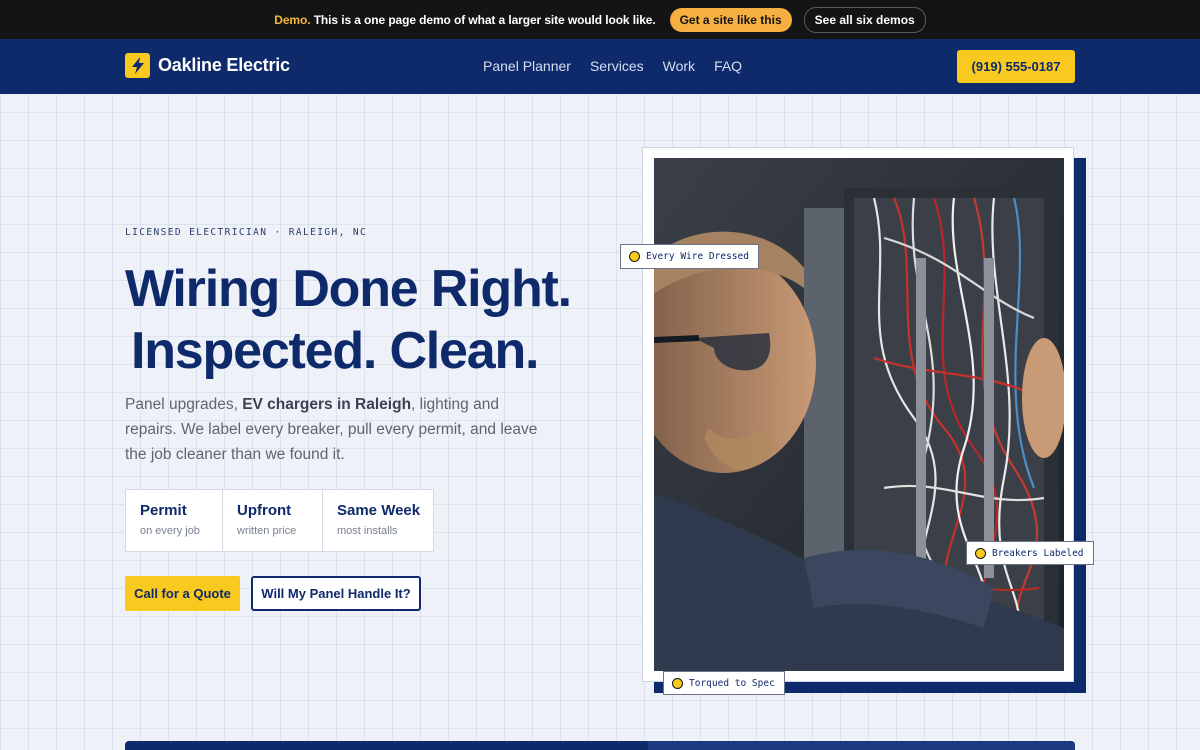  What do you see at coordinates (264, 510) in the screenshot?
I see `stat-title: Upfront` at bounding box center [264, 510].